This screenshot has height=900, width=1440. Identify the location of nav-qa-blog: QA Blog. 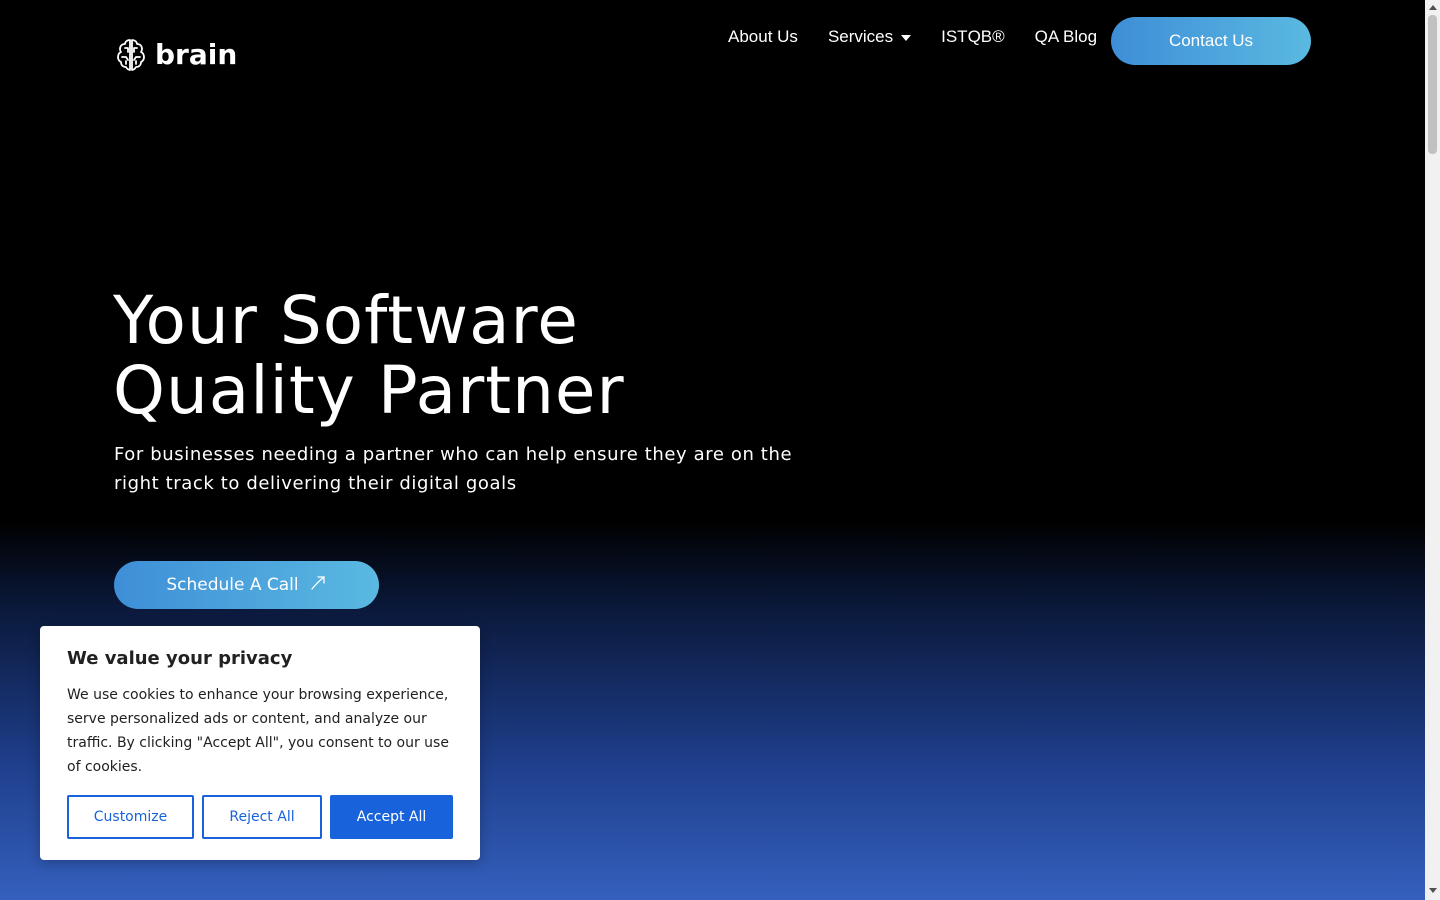
(1066, 37).